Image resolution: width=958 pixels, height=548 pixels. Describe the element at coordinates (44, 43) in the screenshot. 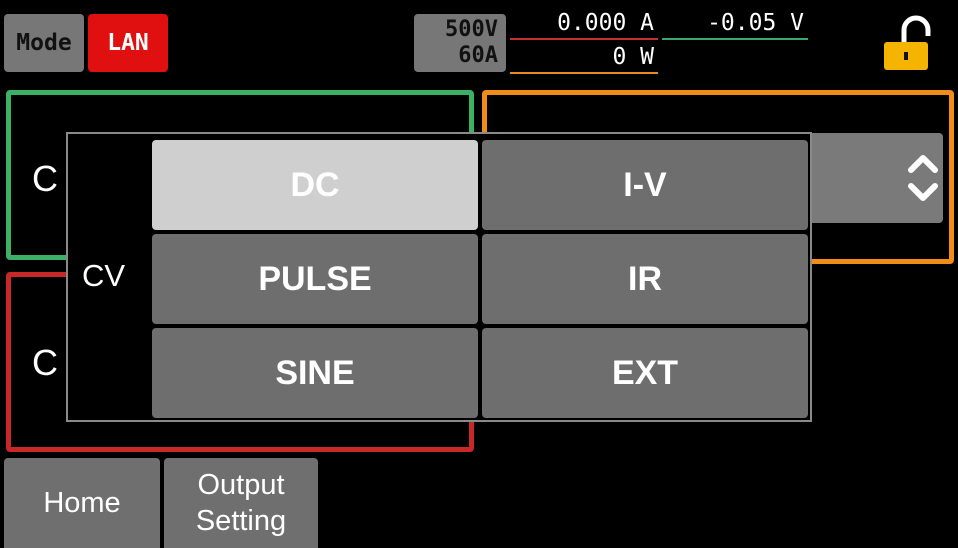

I see `mode-button: Mode` at that location.